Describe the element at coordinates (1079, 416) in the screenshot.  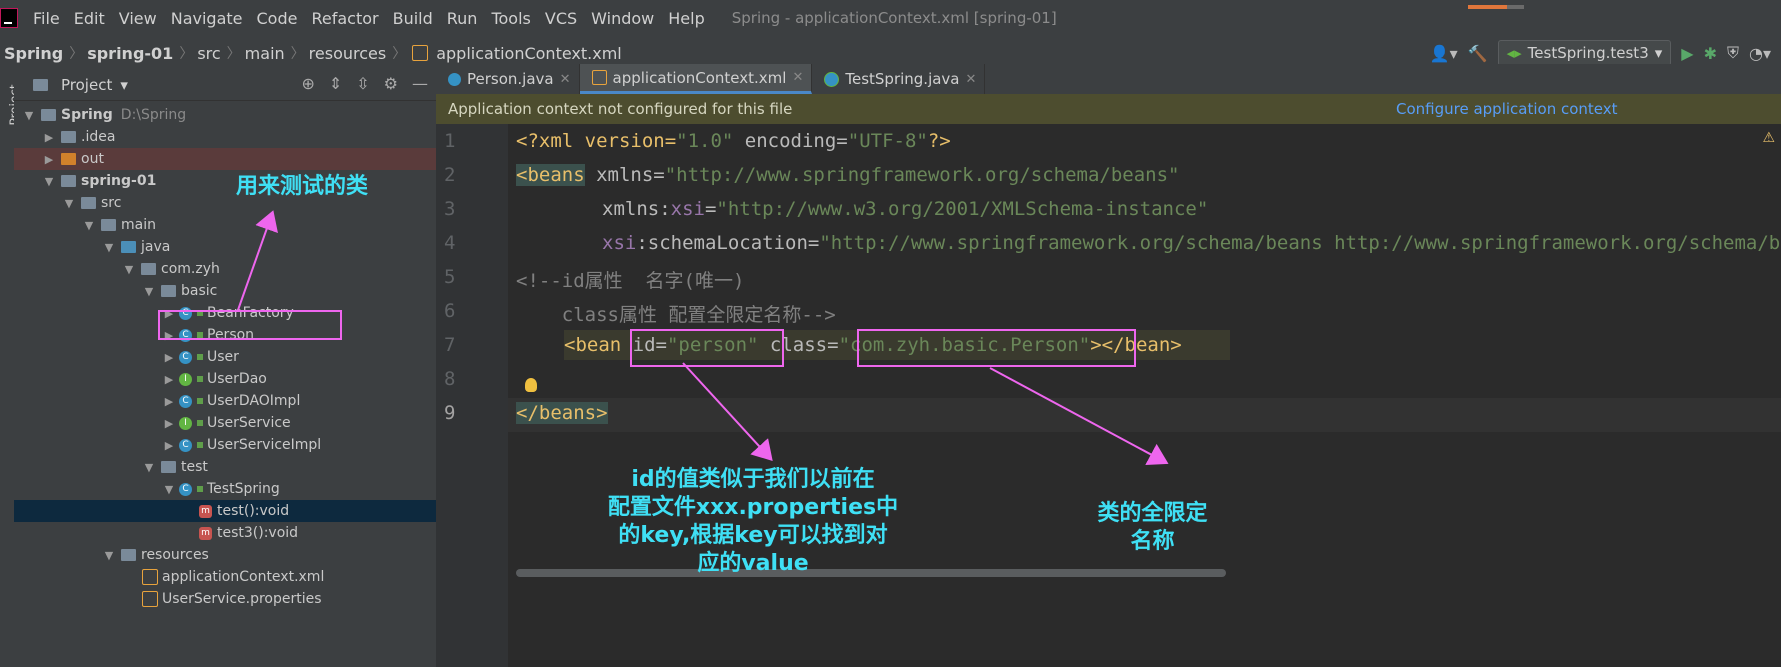
I see `arrow-class-to-note` at that location.